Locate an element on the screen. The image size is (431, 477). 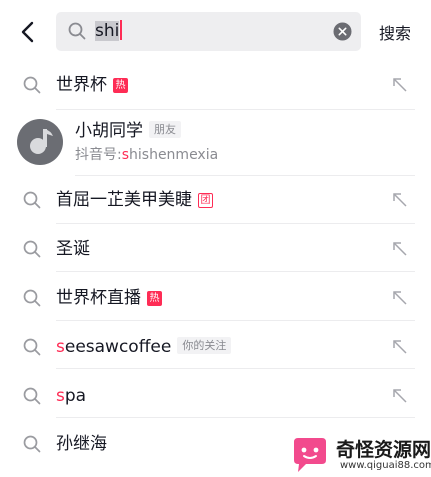
watermark-title: 奇怪资源网 is located at coordinates (383, 450).